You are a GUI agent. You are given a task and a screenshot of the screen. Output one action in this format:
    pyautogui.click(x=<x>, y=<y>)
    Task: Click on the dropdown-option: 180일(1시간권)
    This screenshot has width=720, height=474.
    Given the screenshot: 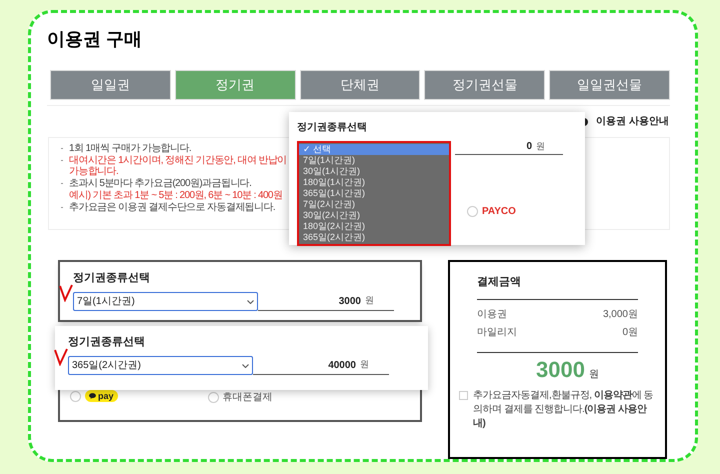 What is the action you would take?
    pyautogui.click(x=374, y=182)
    